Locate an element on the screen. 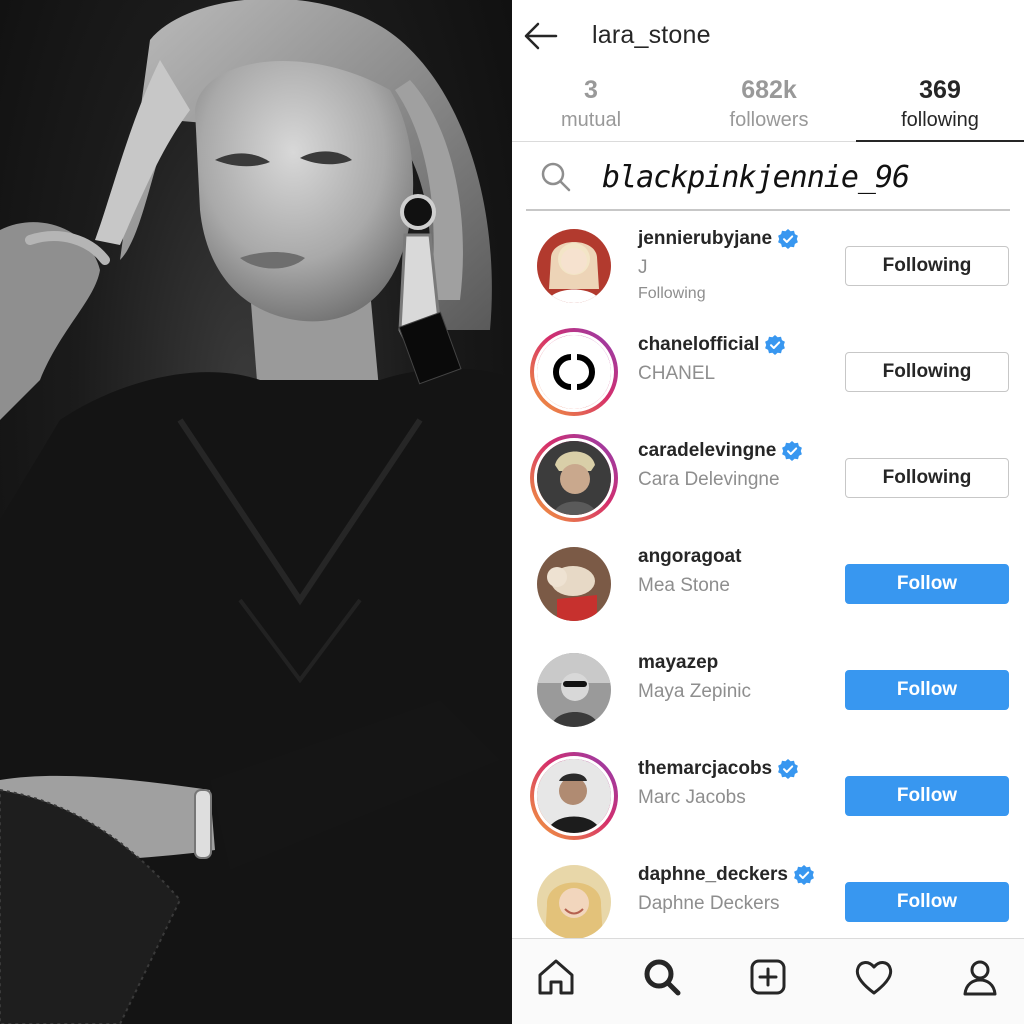 This screenshot has height=1024, width=1024. account-username: themarcjacobs is located at coordinates (705, 769).